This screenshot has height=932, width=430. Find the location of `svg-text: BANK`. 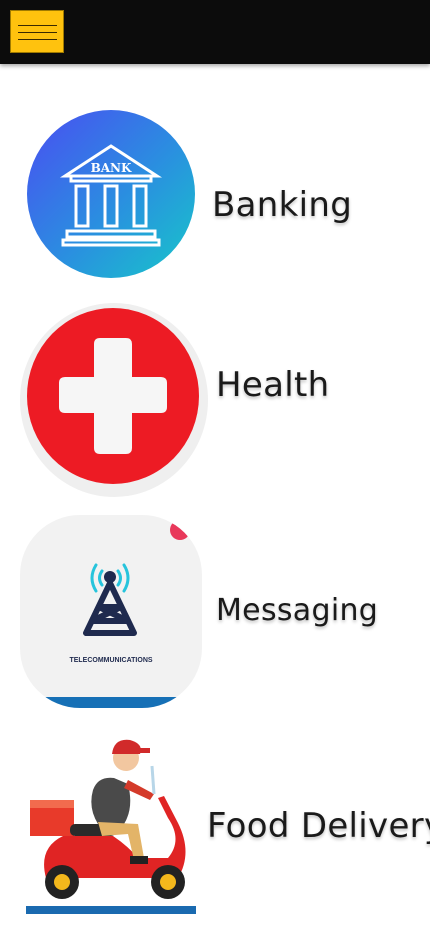

svg-text: BANK is located at coordinates (111, 168).